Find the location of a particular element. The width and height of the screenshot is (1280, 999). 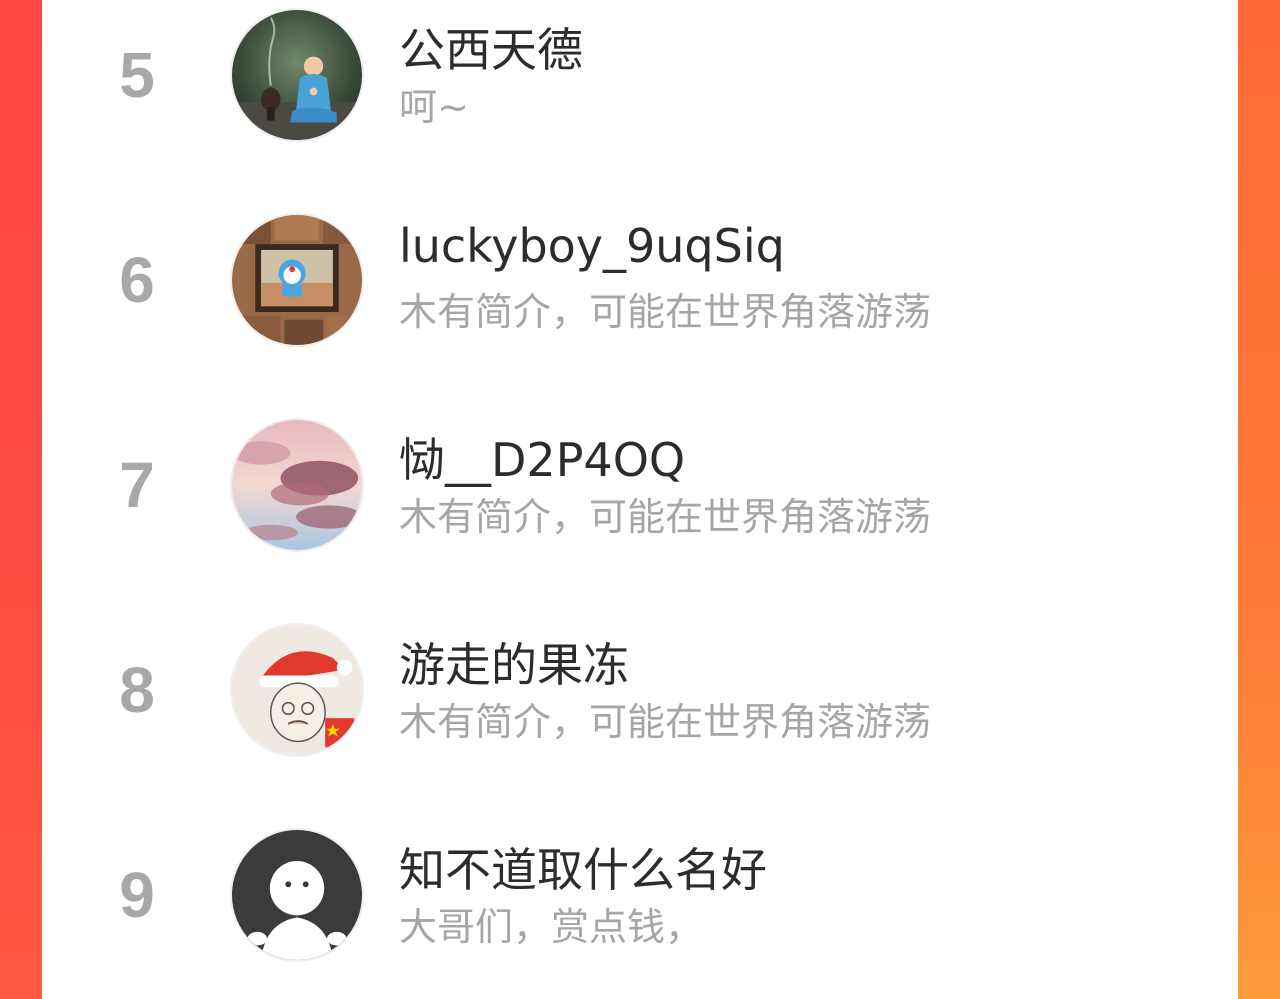

background-right-edge is located at coordinates (1259, 499).